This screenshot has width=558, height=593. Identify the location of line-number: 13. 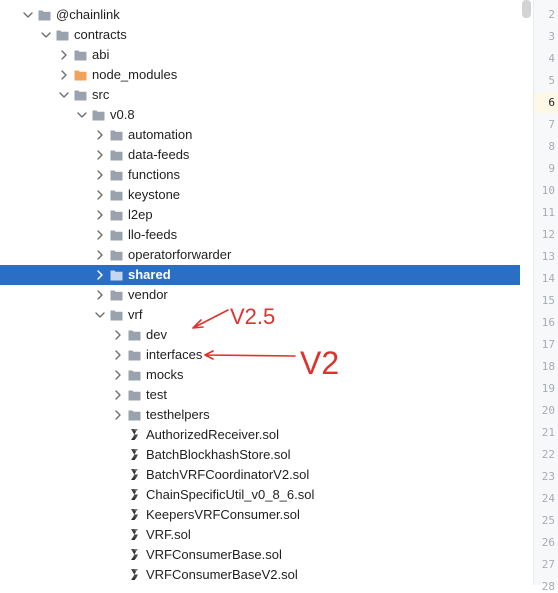
(548, 256).